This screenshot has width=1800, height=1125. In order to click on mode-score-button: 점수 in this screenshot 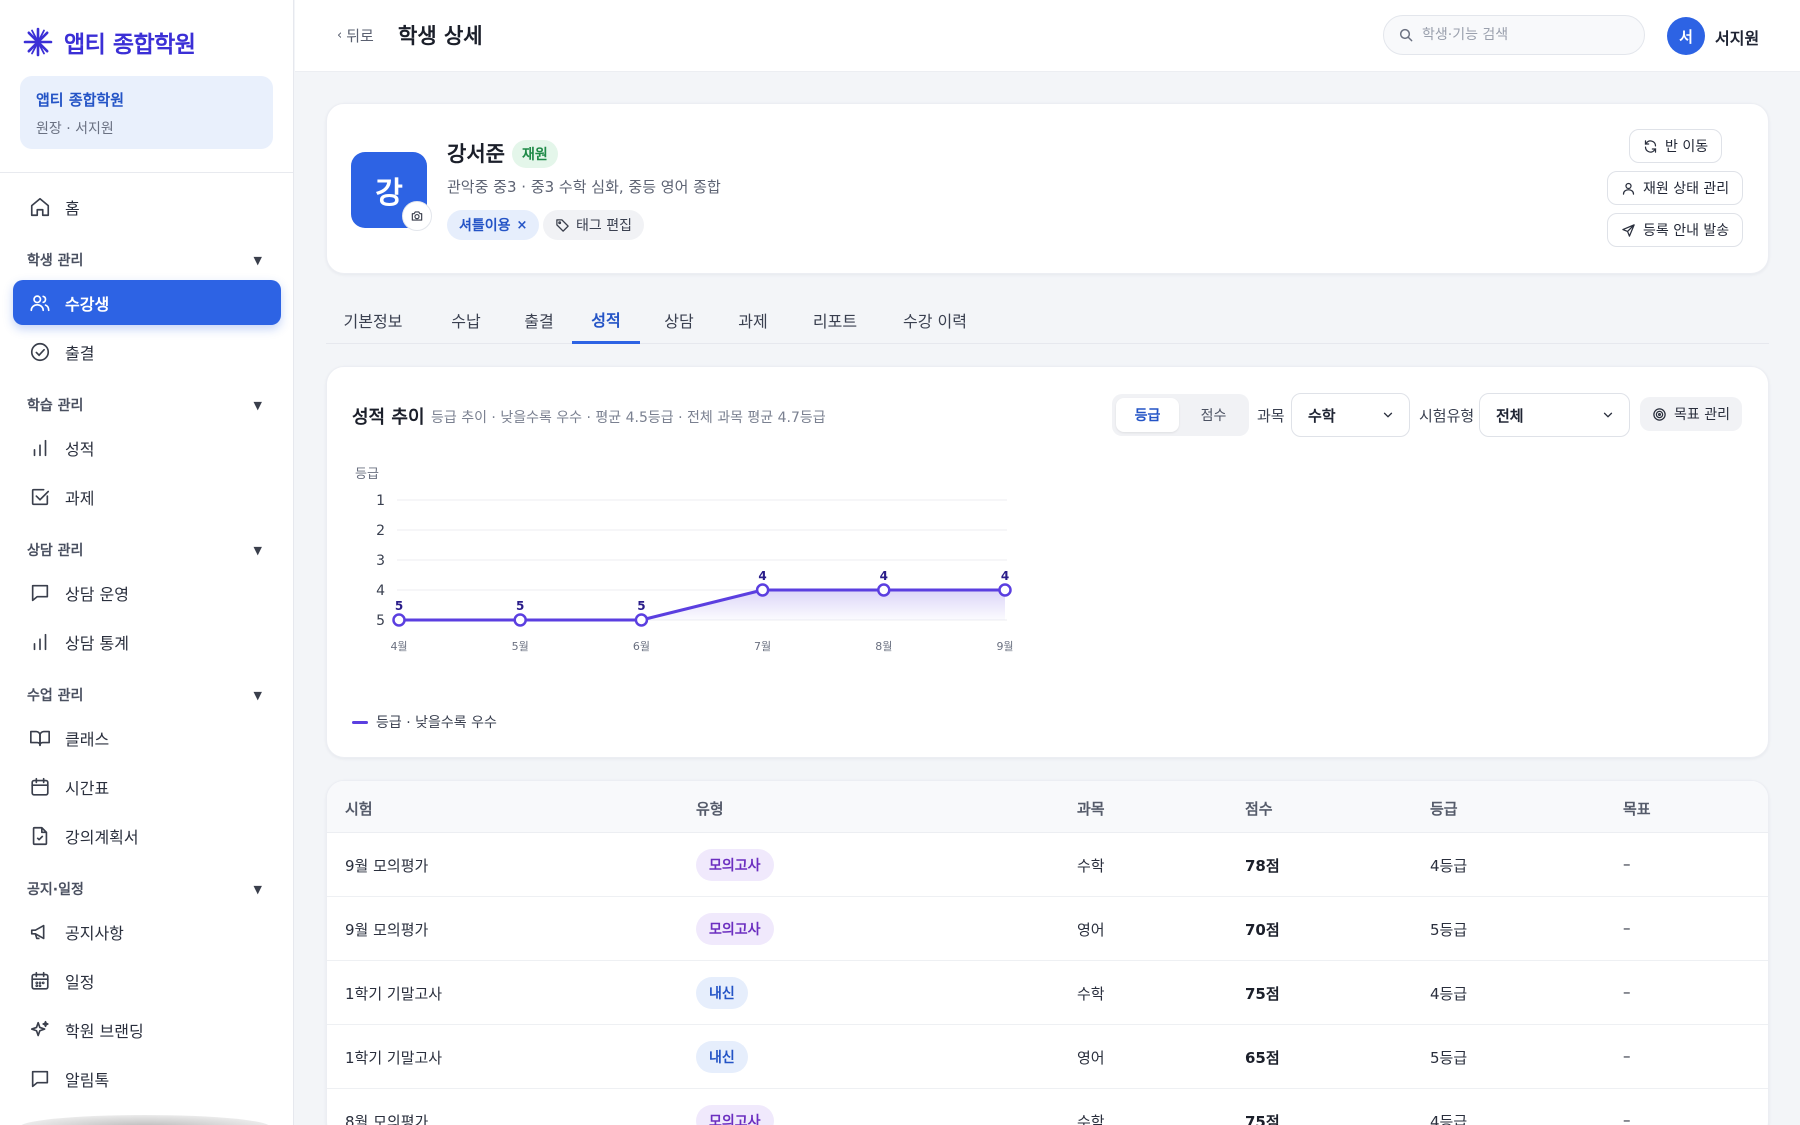, I will do `click(1213, 415)`.